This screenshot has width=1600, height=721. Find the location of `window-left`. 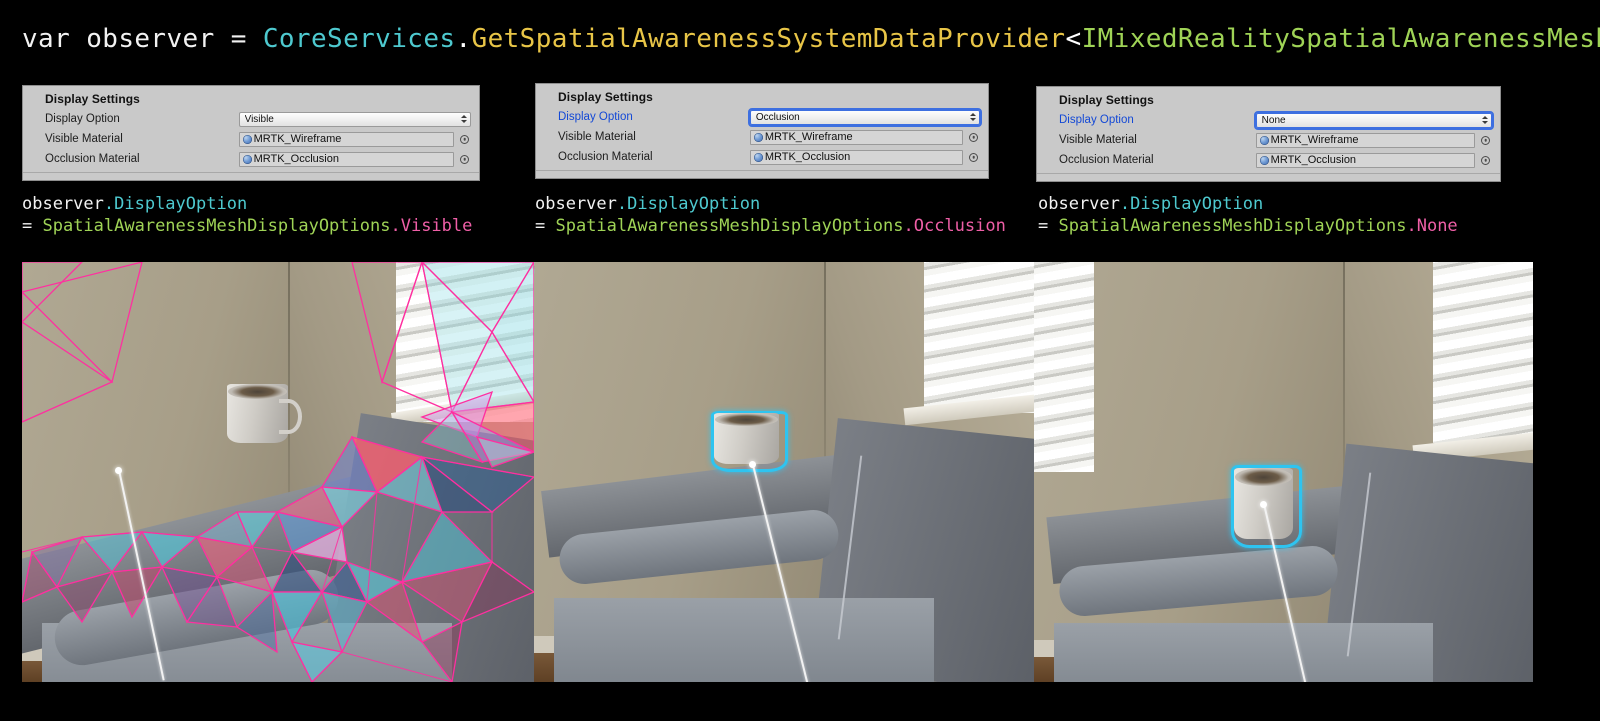

window-left is located at coordinates (1064, 367).